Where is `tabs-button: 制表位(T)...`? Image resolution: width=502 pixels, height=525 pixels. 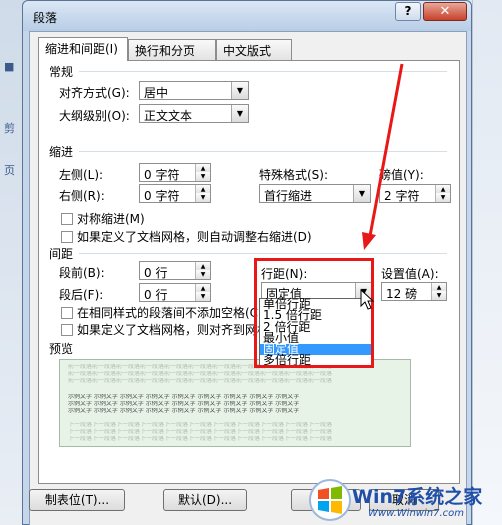 tabs-button: 制表位(T)... is located at coordinates (77, 500).